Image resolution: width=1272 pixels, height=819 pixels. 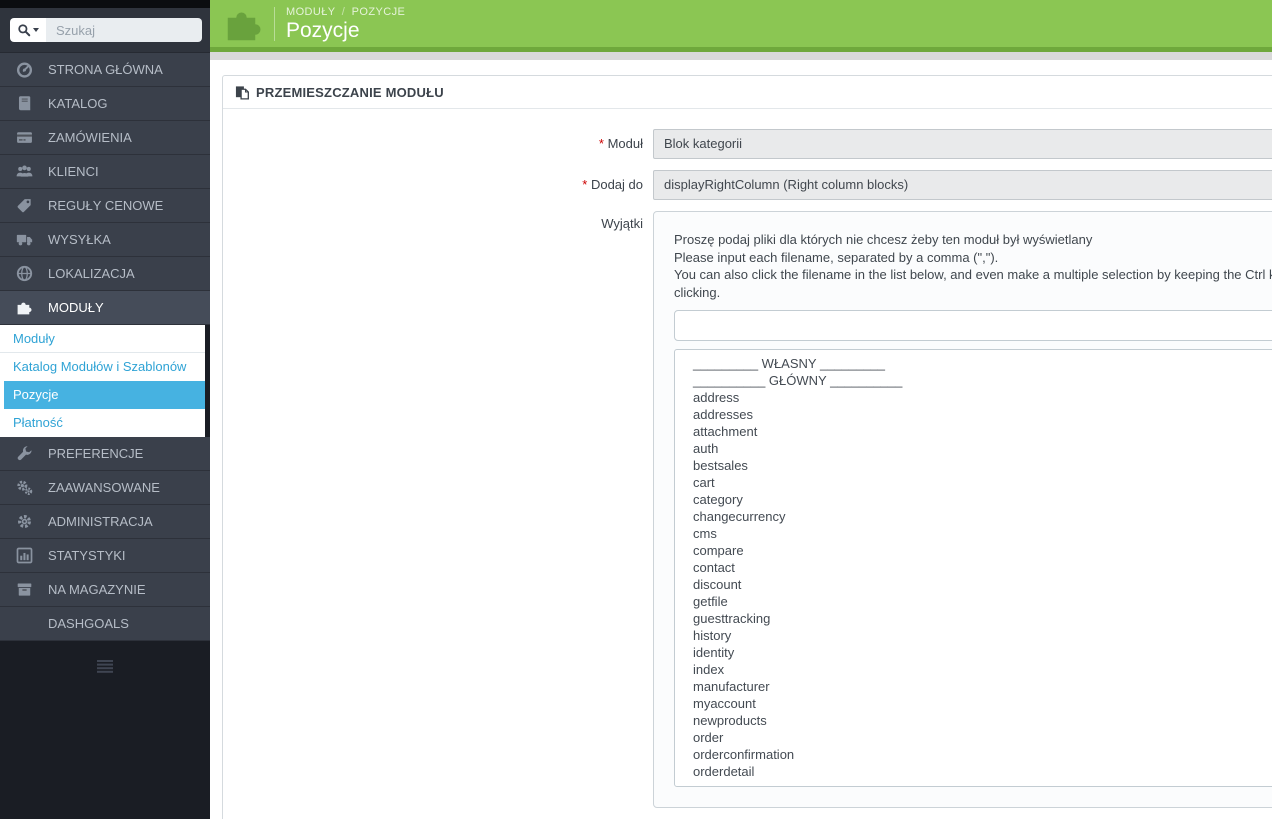 I want to click on breadcrumb: MODUŁY / POZYCJE, so click(x=345, y=12).